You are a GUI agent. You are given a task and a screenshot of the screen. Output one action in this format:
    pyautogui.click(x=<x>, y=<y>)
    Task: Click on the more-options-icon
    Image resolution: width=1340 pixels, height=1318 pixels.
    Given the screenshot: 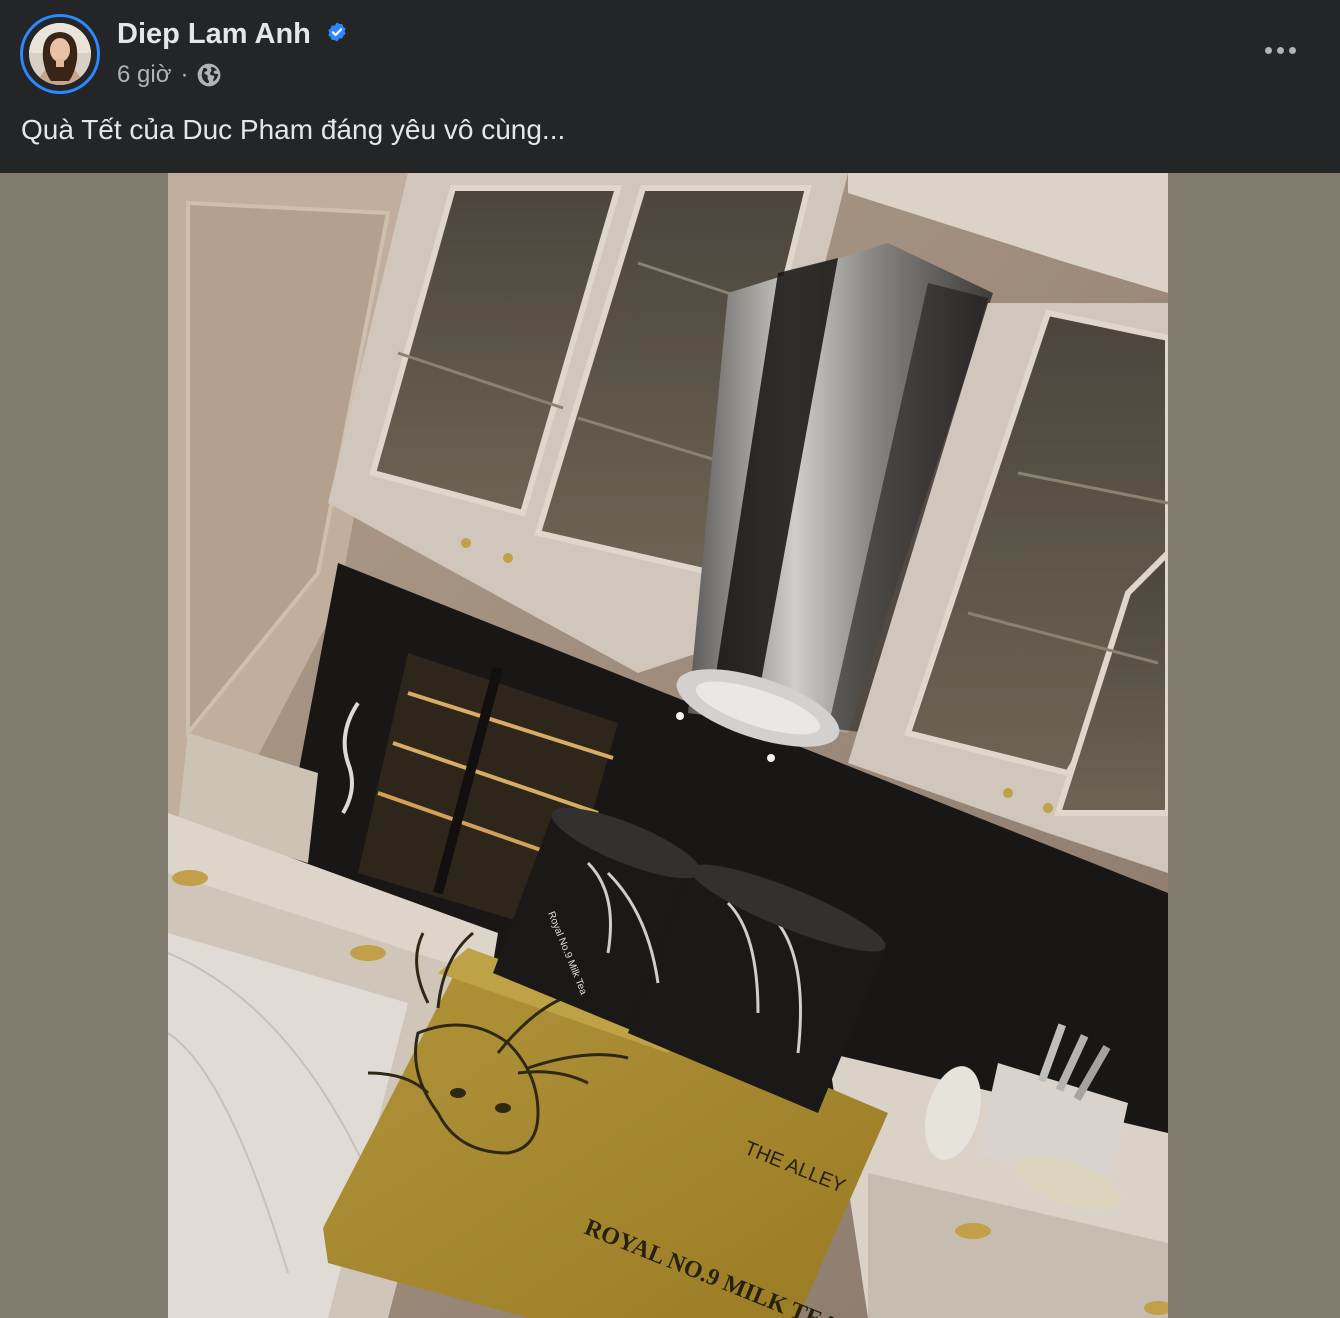 What is the action you would take?
    pyautogui.click(x=1280, y=50)
    